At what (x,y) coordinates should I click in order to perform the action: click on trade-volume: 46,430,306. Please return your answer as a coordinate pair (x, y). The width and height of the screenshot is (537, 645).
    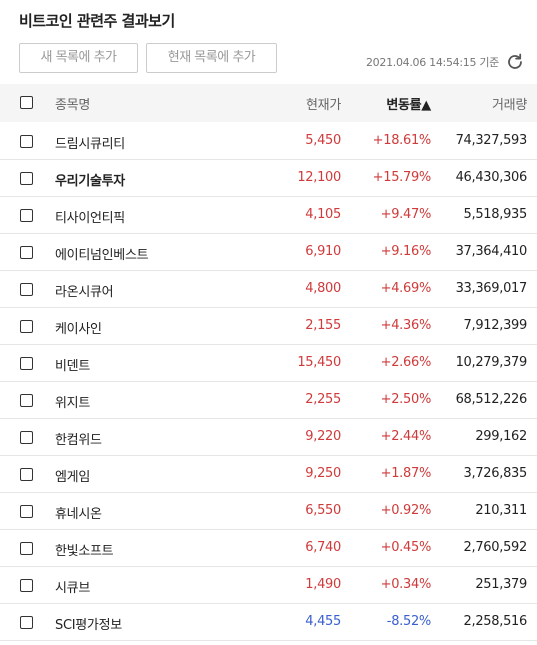
    Looking at the image, I should click on (491, 177).